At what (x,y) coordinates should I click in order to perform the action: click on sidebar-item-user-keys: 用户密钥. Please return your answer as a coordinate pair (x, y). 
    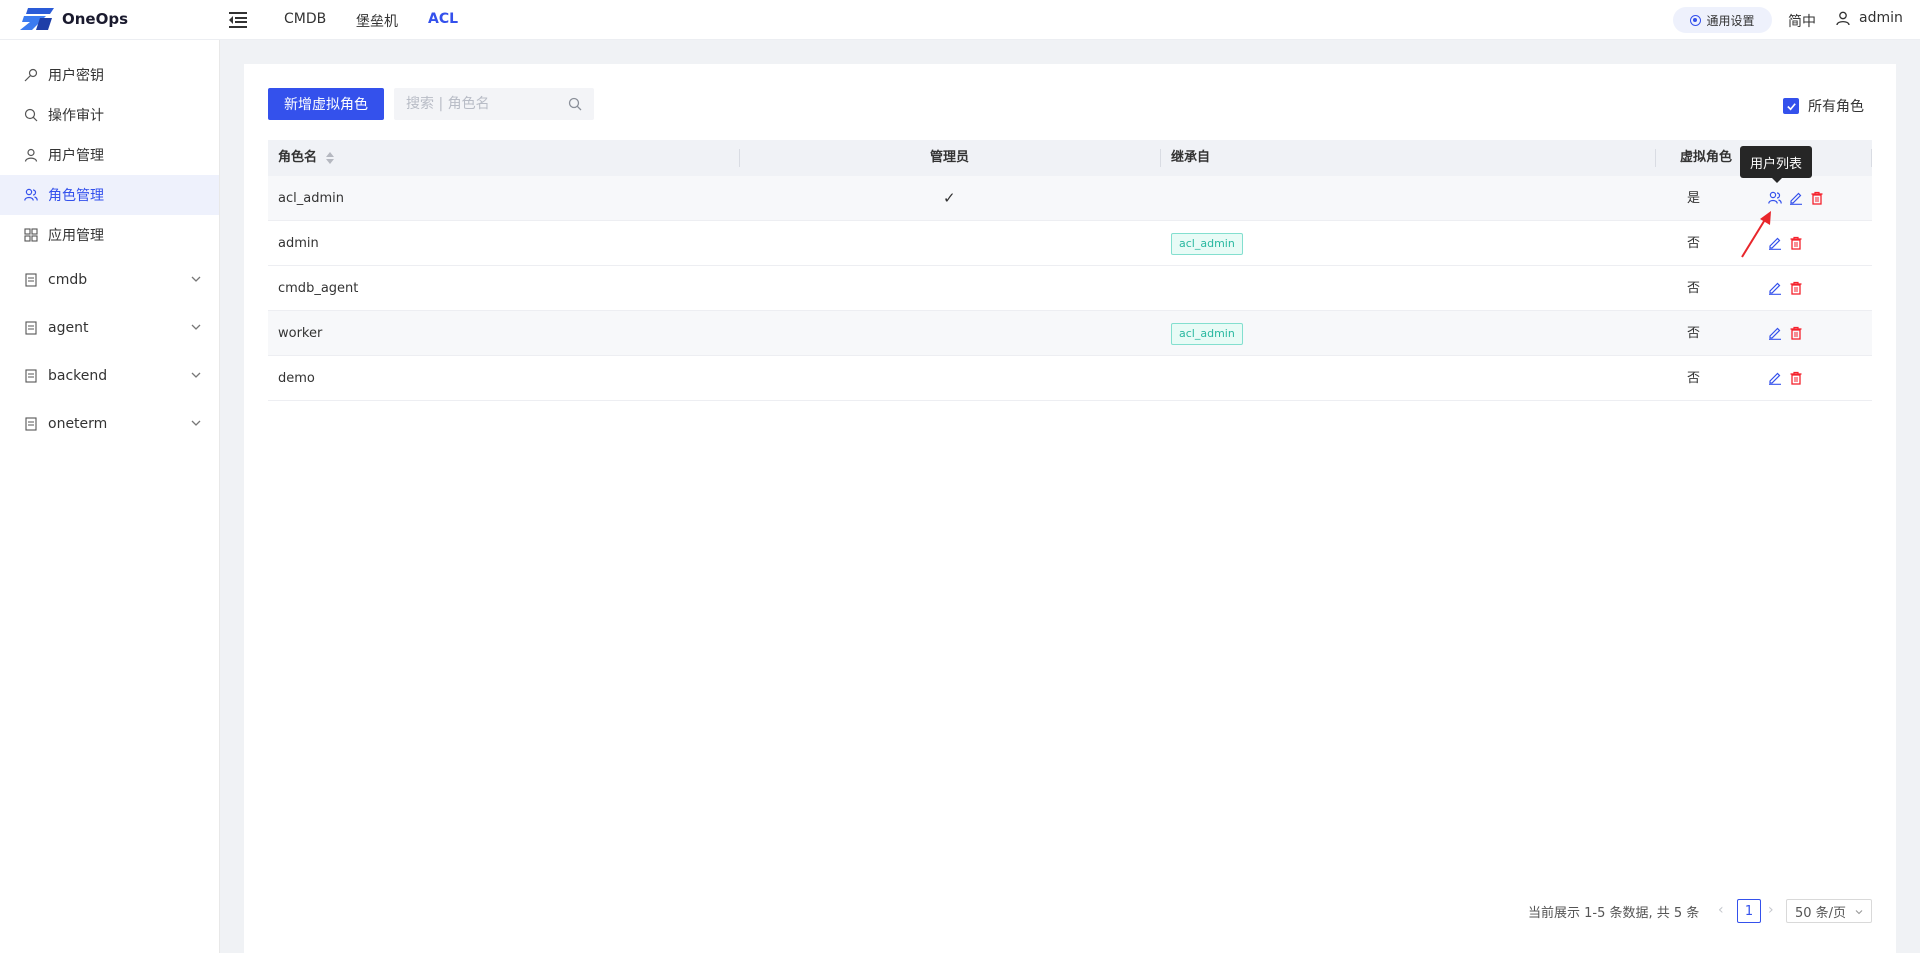
    Looking at the image, I should click on (109, 75).